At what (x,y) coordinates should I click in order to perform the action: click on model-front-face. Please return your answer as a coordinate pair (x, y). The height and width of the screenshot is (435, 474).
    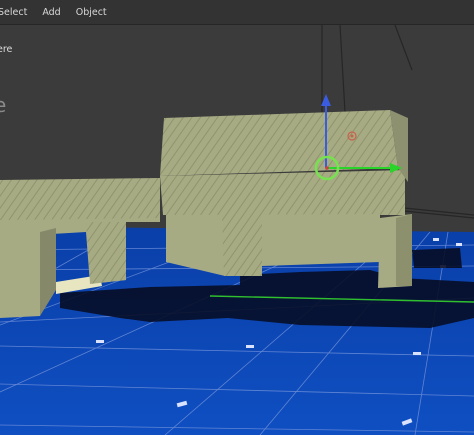
    Looking at the image, I should click on (282, 192).